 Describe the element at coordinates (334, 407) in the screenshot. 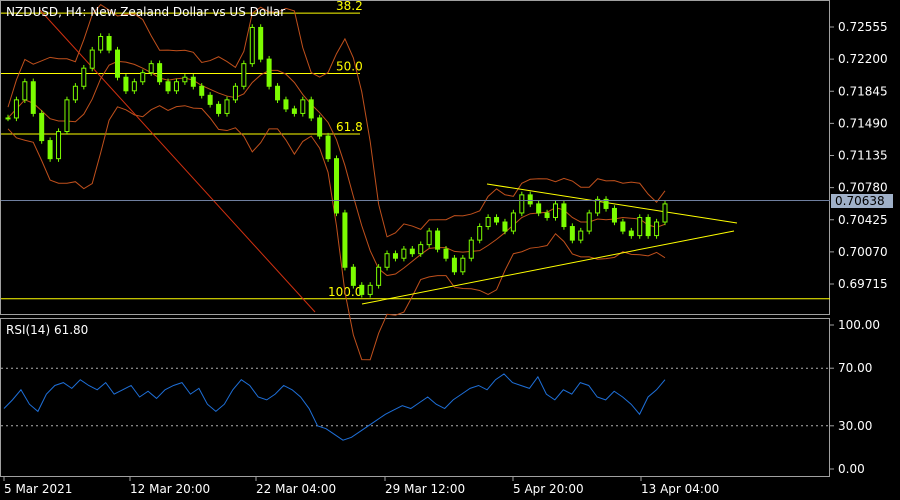

I see `rsi-line` at that location.